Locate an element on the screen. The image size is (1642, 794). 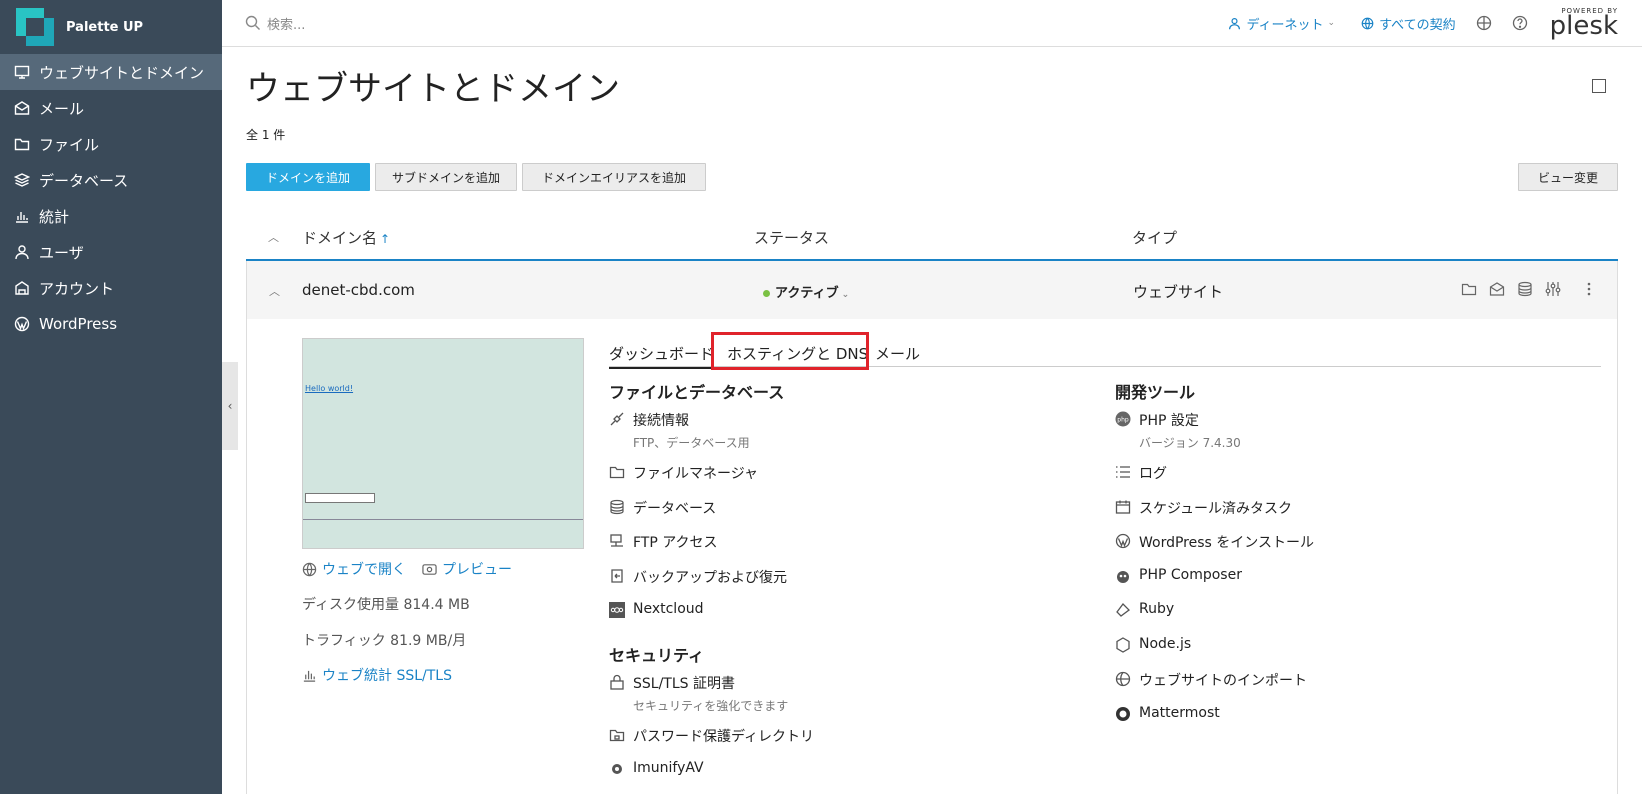
composer-icon is located at coordinates (1123, 577).